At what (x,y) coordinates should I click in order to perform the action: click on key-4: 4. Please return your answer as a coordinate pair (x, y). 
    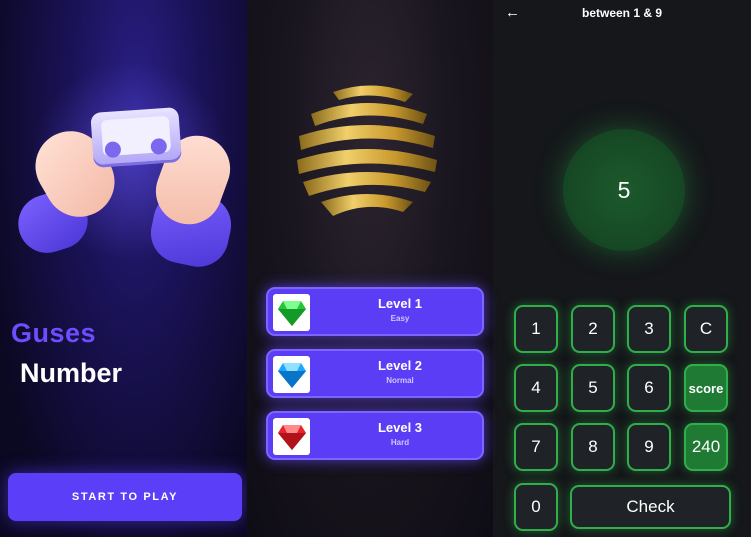
    Looking at the image, I should click on (536, 388).